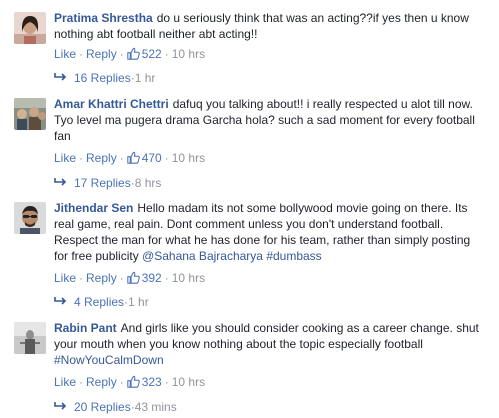 This screenshot has width=499, height=418. I want to click on view-replies: 20 Replies·43 mins, so click(115, 407).